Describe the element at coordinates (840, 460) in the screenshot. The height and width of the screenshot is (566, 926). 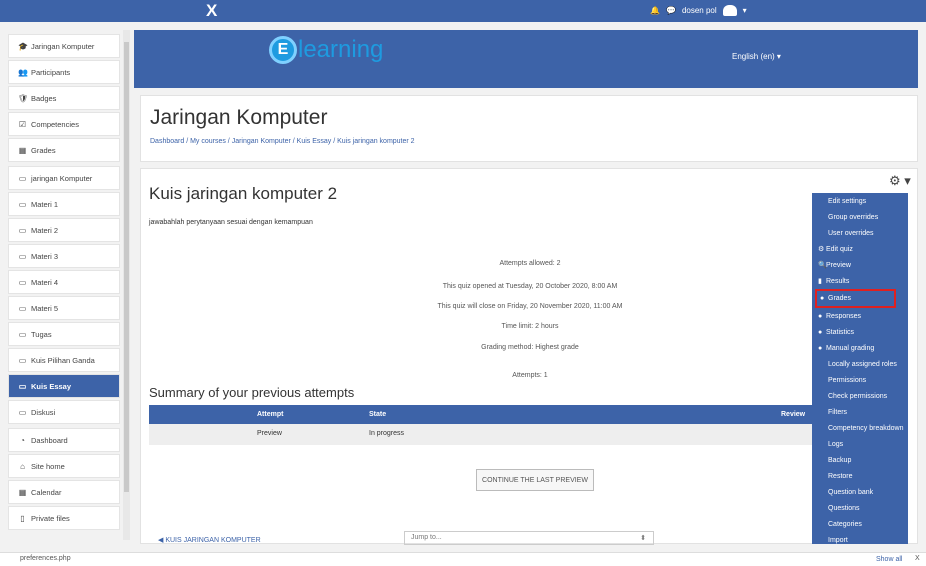
I see `menu-item-label: Backup` at that location.